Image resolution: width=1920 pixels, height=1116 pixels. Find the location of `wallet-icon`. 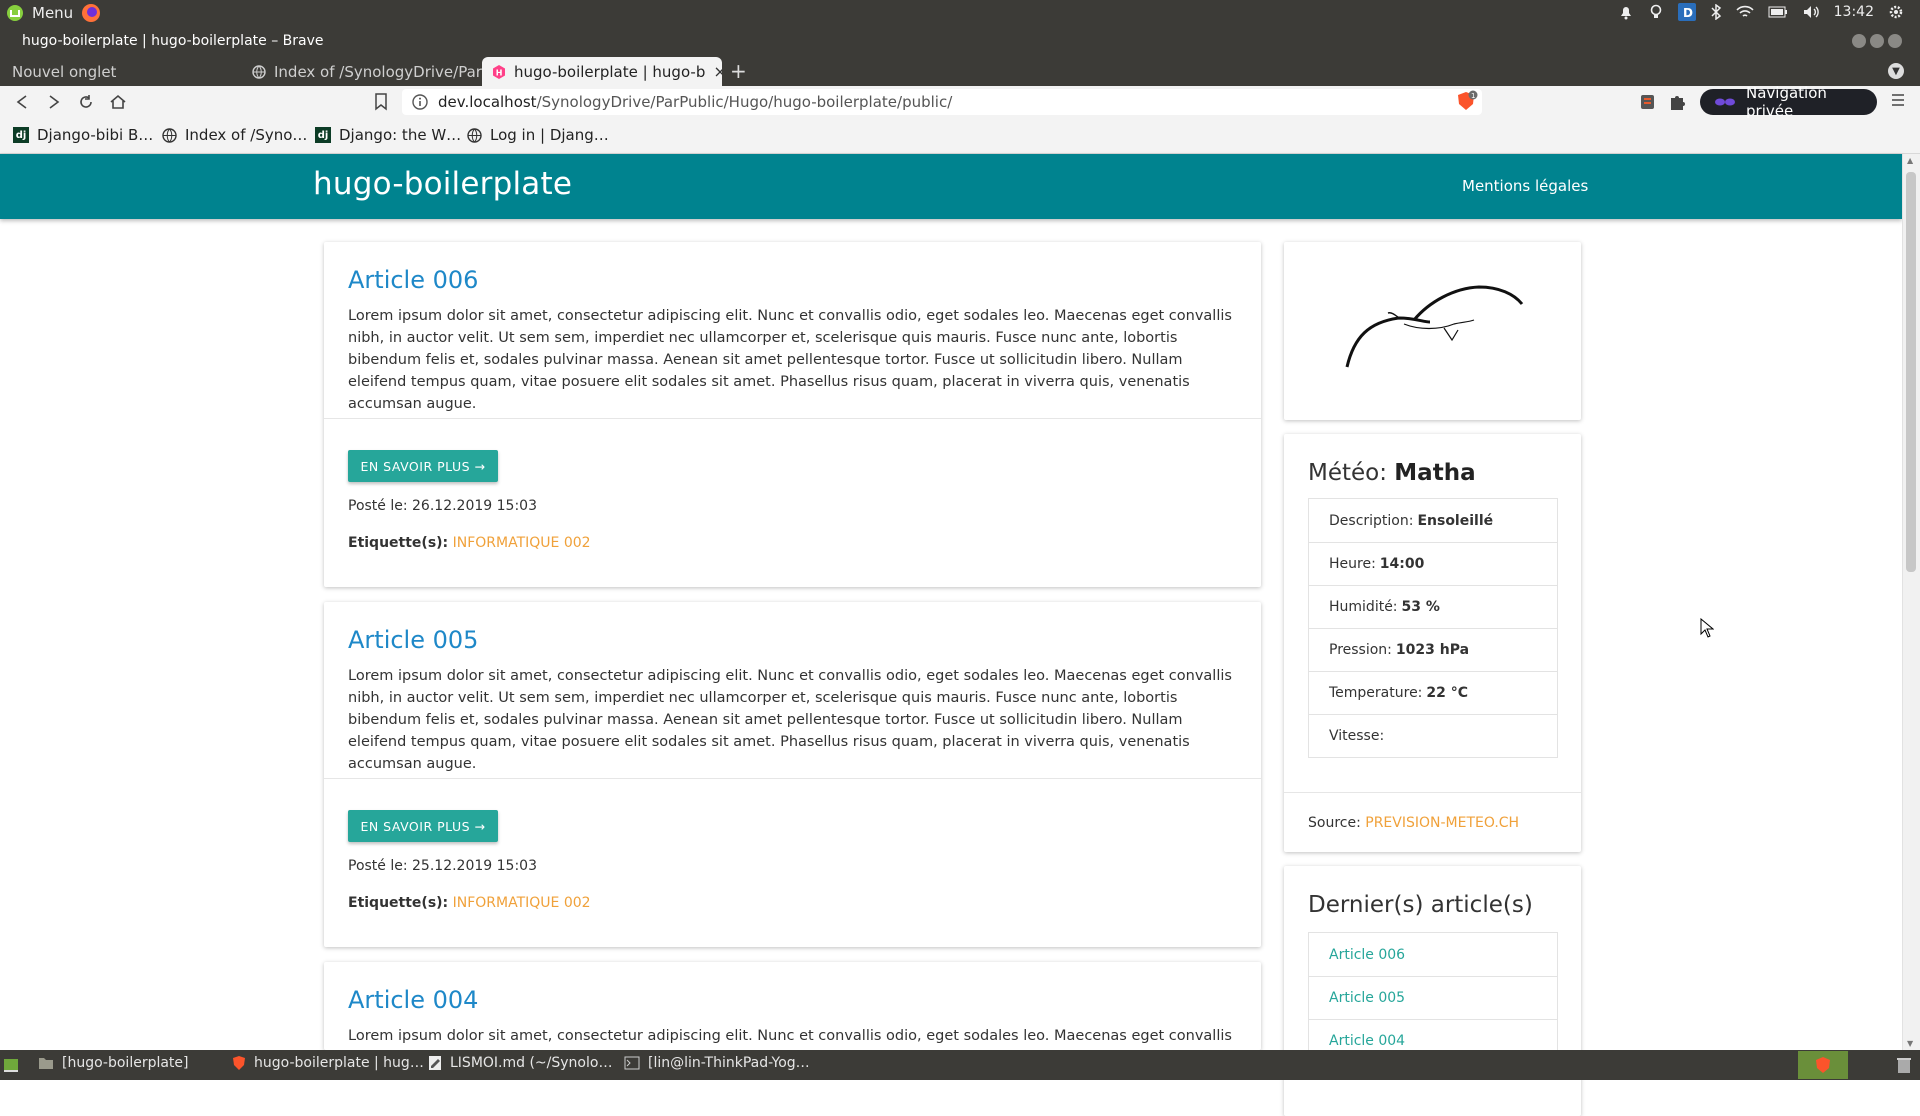

wallet-icon is located at coordinates (1648, 102).